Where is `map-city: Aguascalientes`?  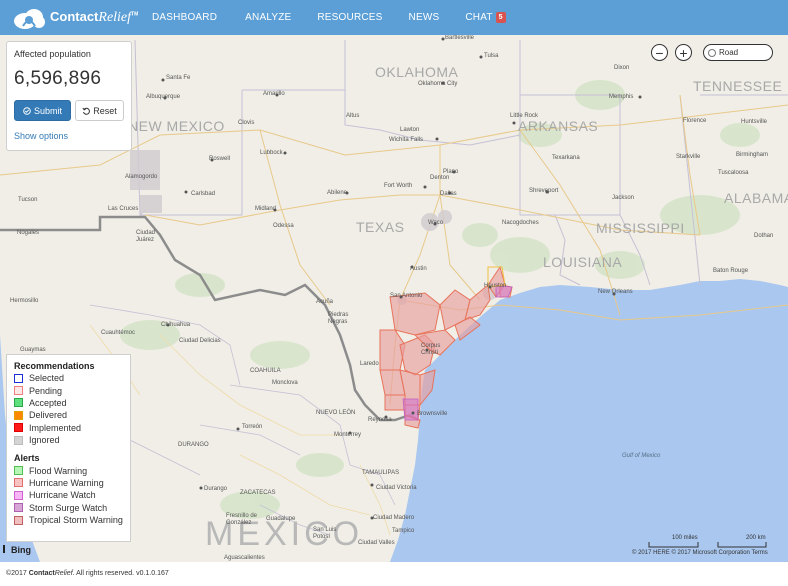
map-city: Aguascalientes is located at coordinates (244, 558).